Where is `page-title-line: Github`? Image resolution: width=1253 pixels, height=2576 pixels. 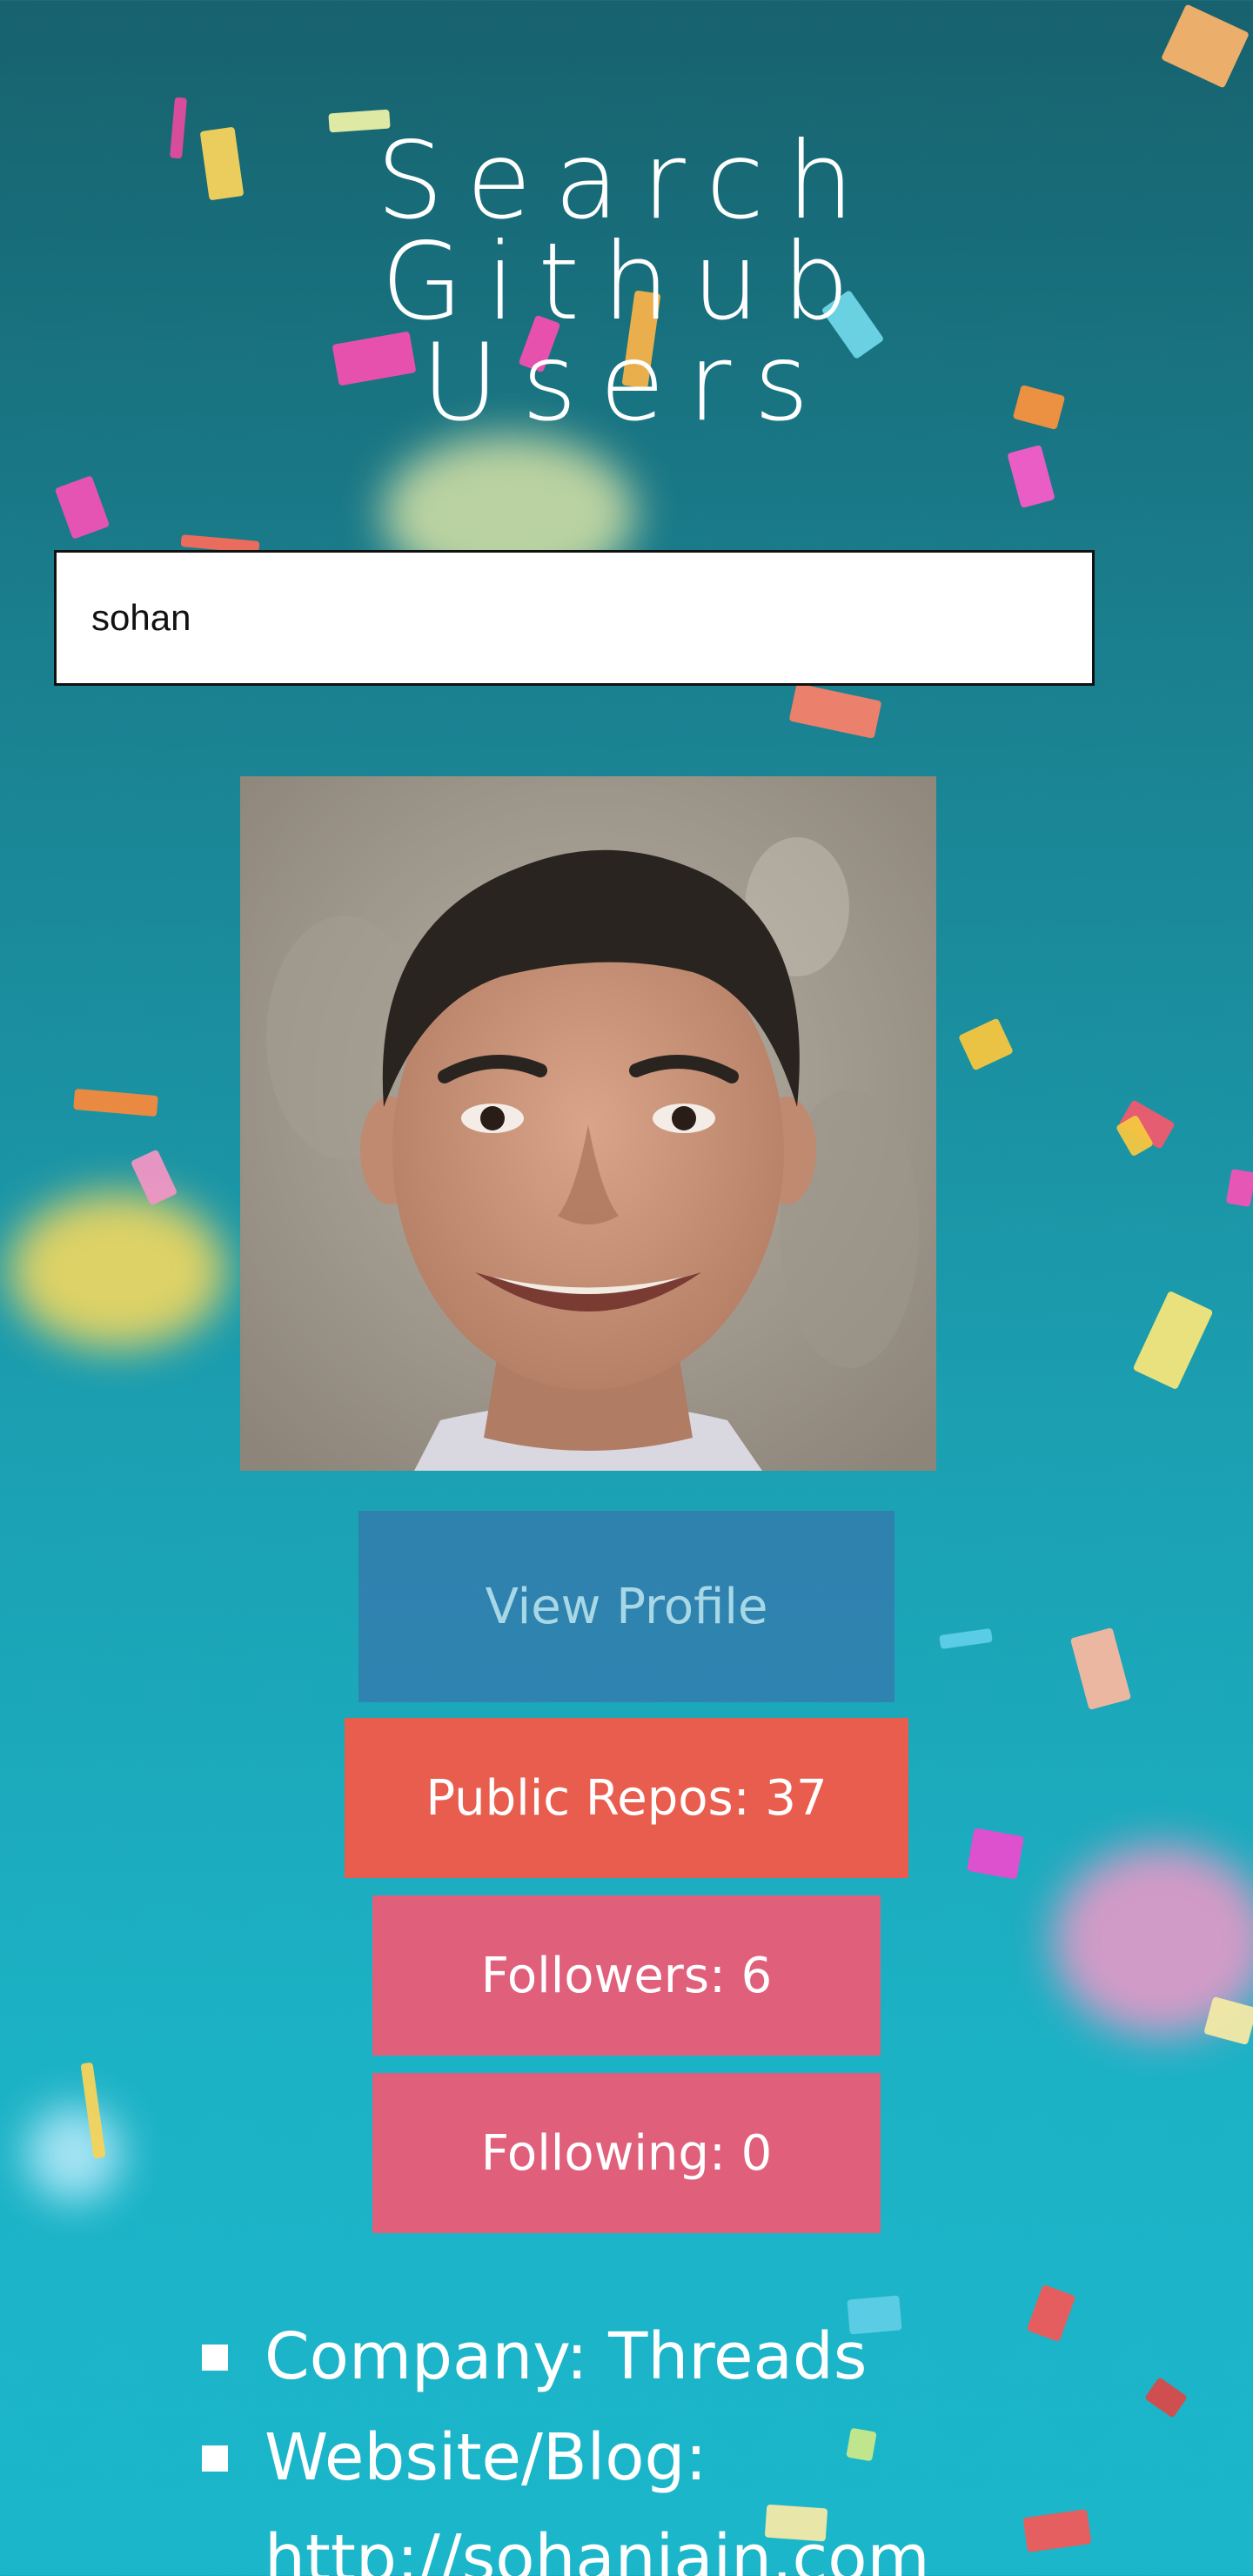
page-title-line: Github is located at coordinates (626, 282).